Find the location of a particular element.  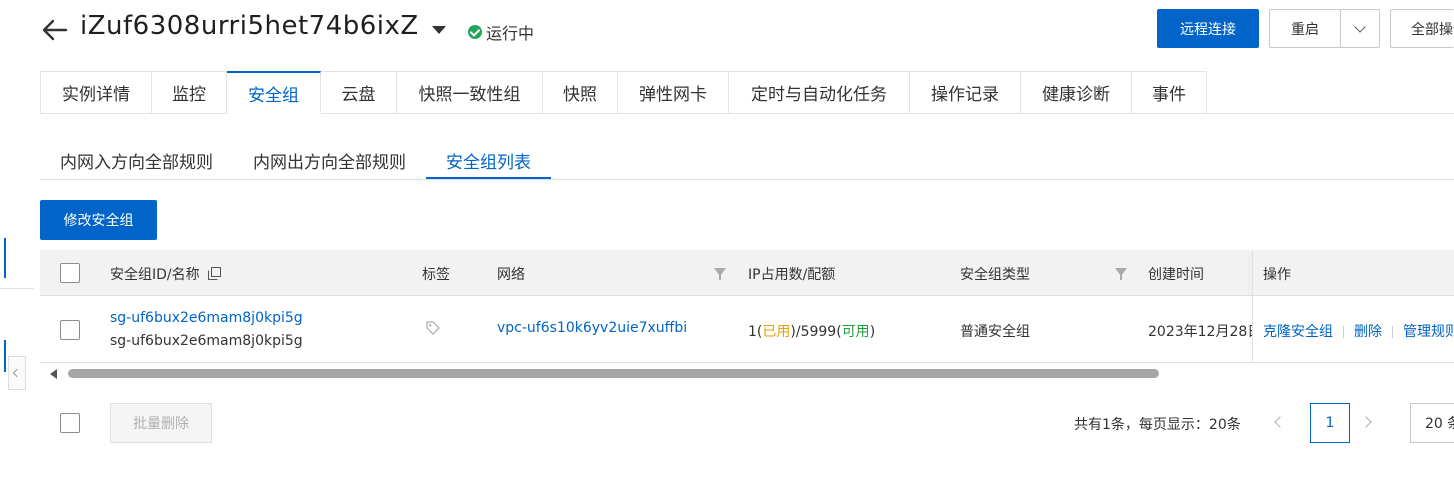

sub-tabs: 内网入方向全部规则 内网出方向全部规则 安全组列表 is located at coordinates (295, 159).